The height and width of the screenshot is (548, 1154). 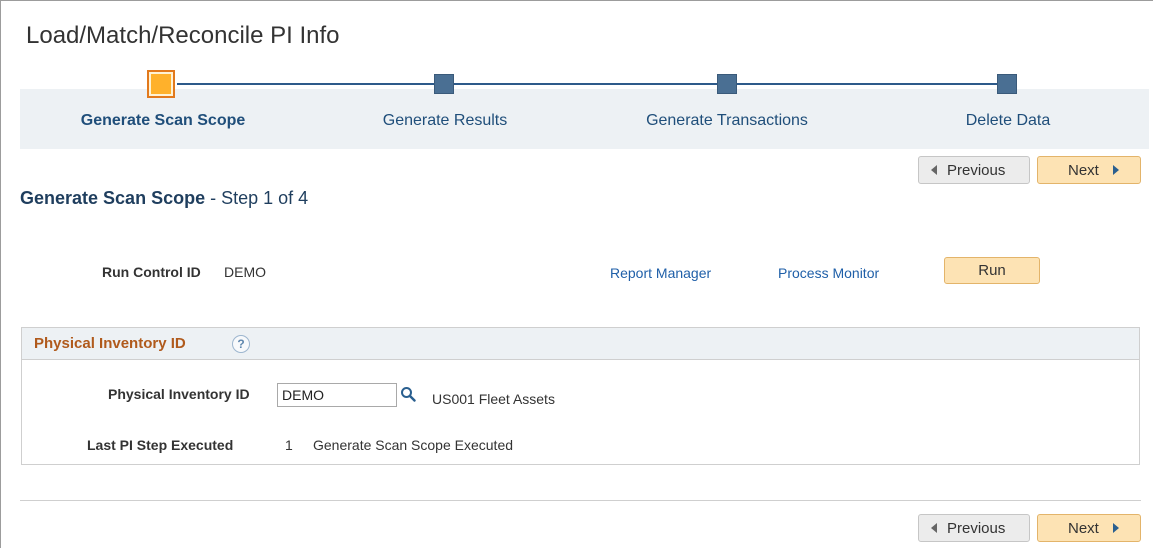 What do you see at coordinates (828, 273) in the screenshot?
I see `process-monitor-link: Process Monitor` at bounding box center [828, 273].